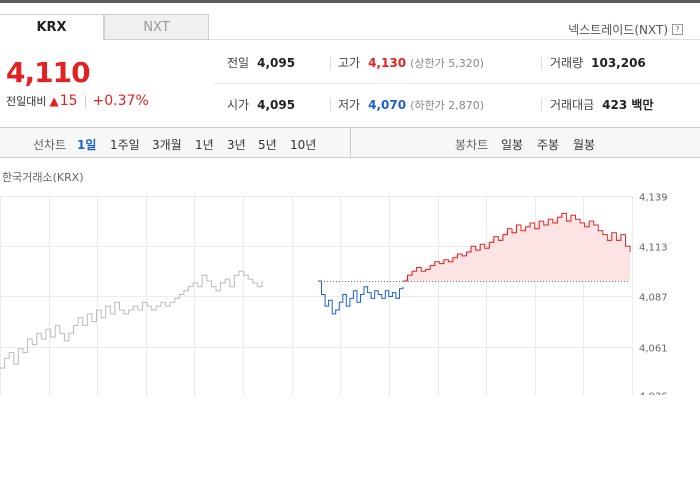 This screenshot has height=490, width=700. Describe the element at coordinates (238, 105) in the screenshot. I see `stat-label: 시가` at that location.